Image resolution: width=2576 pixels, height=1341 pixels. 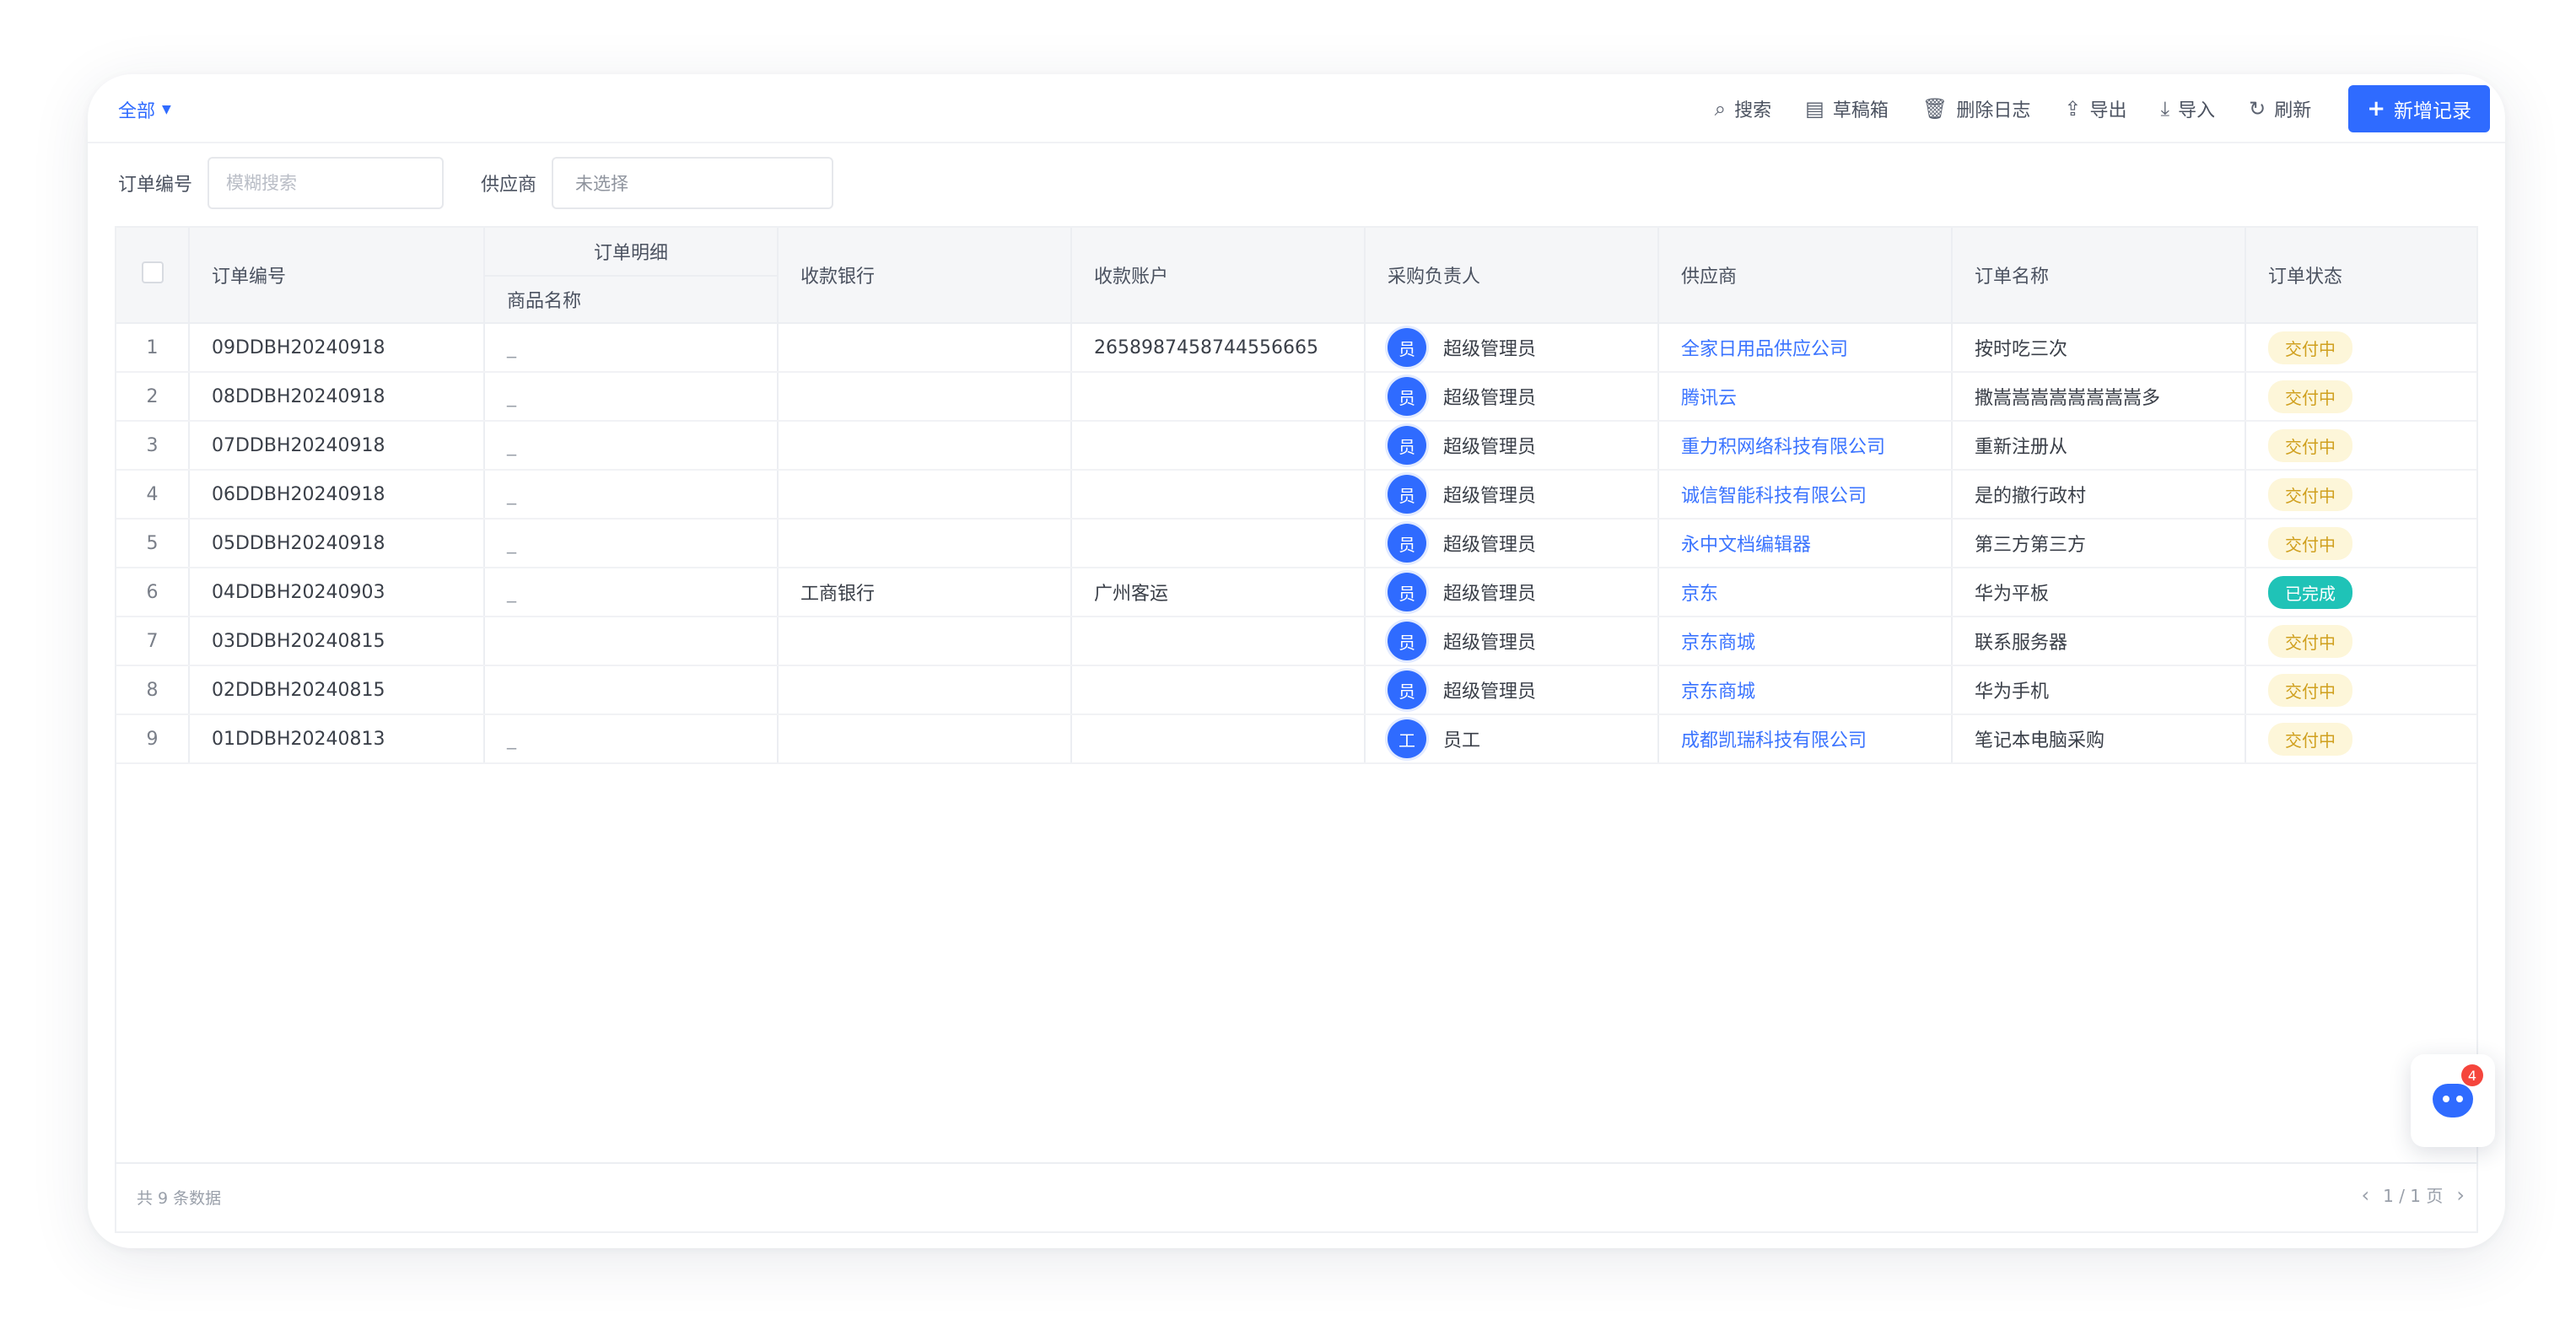 What do you see at coordinates (153, 446) in the screenshot?
I see `row-index: 3` at bounding box center [153, 446].